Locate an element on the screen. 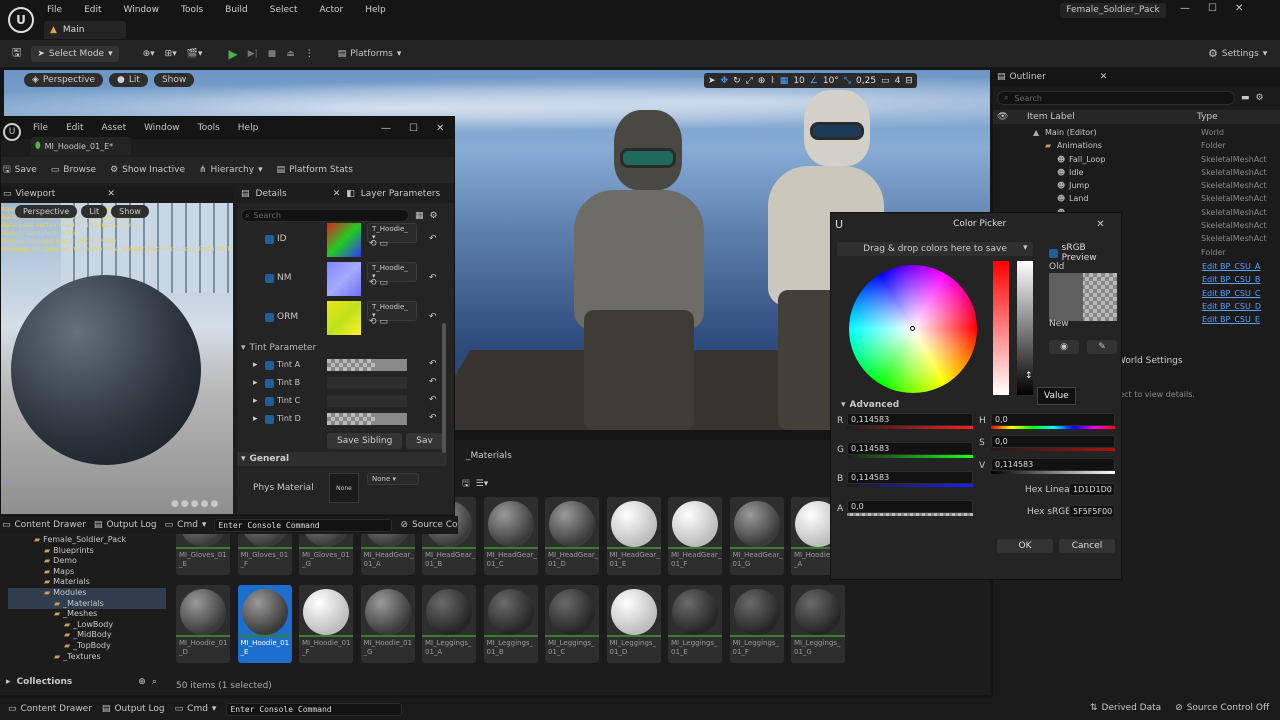 The image size is (1280, 720). source-control-tab: ⊘ Source Co is located at coordinates (428, 525).